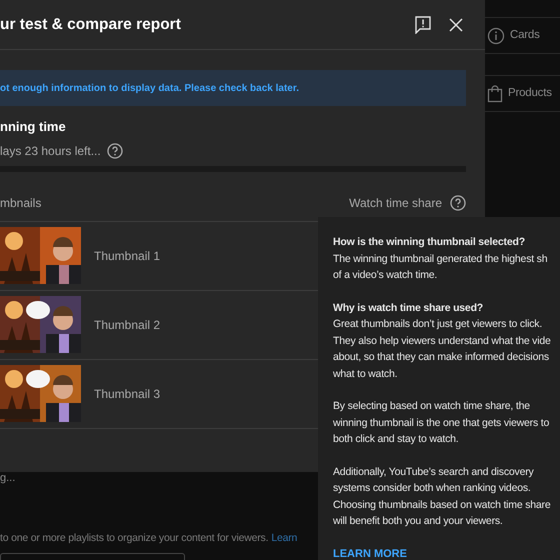  I want to click on tooltip-text: of a video’s watch time., so click(385, 275).